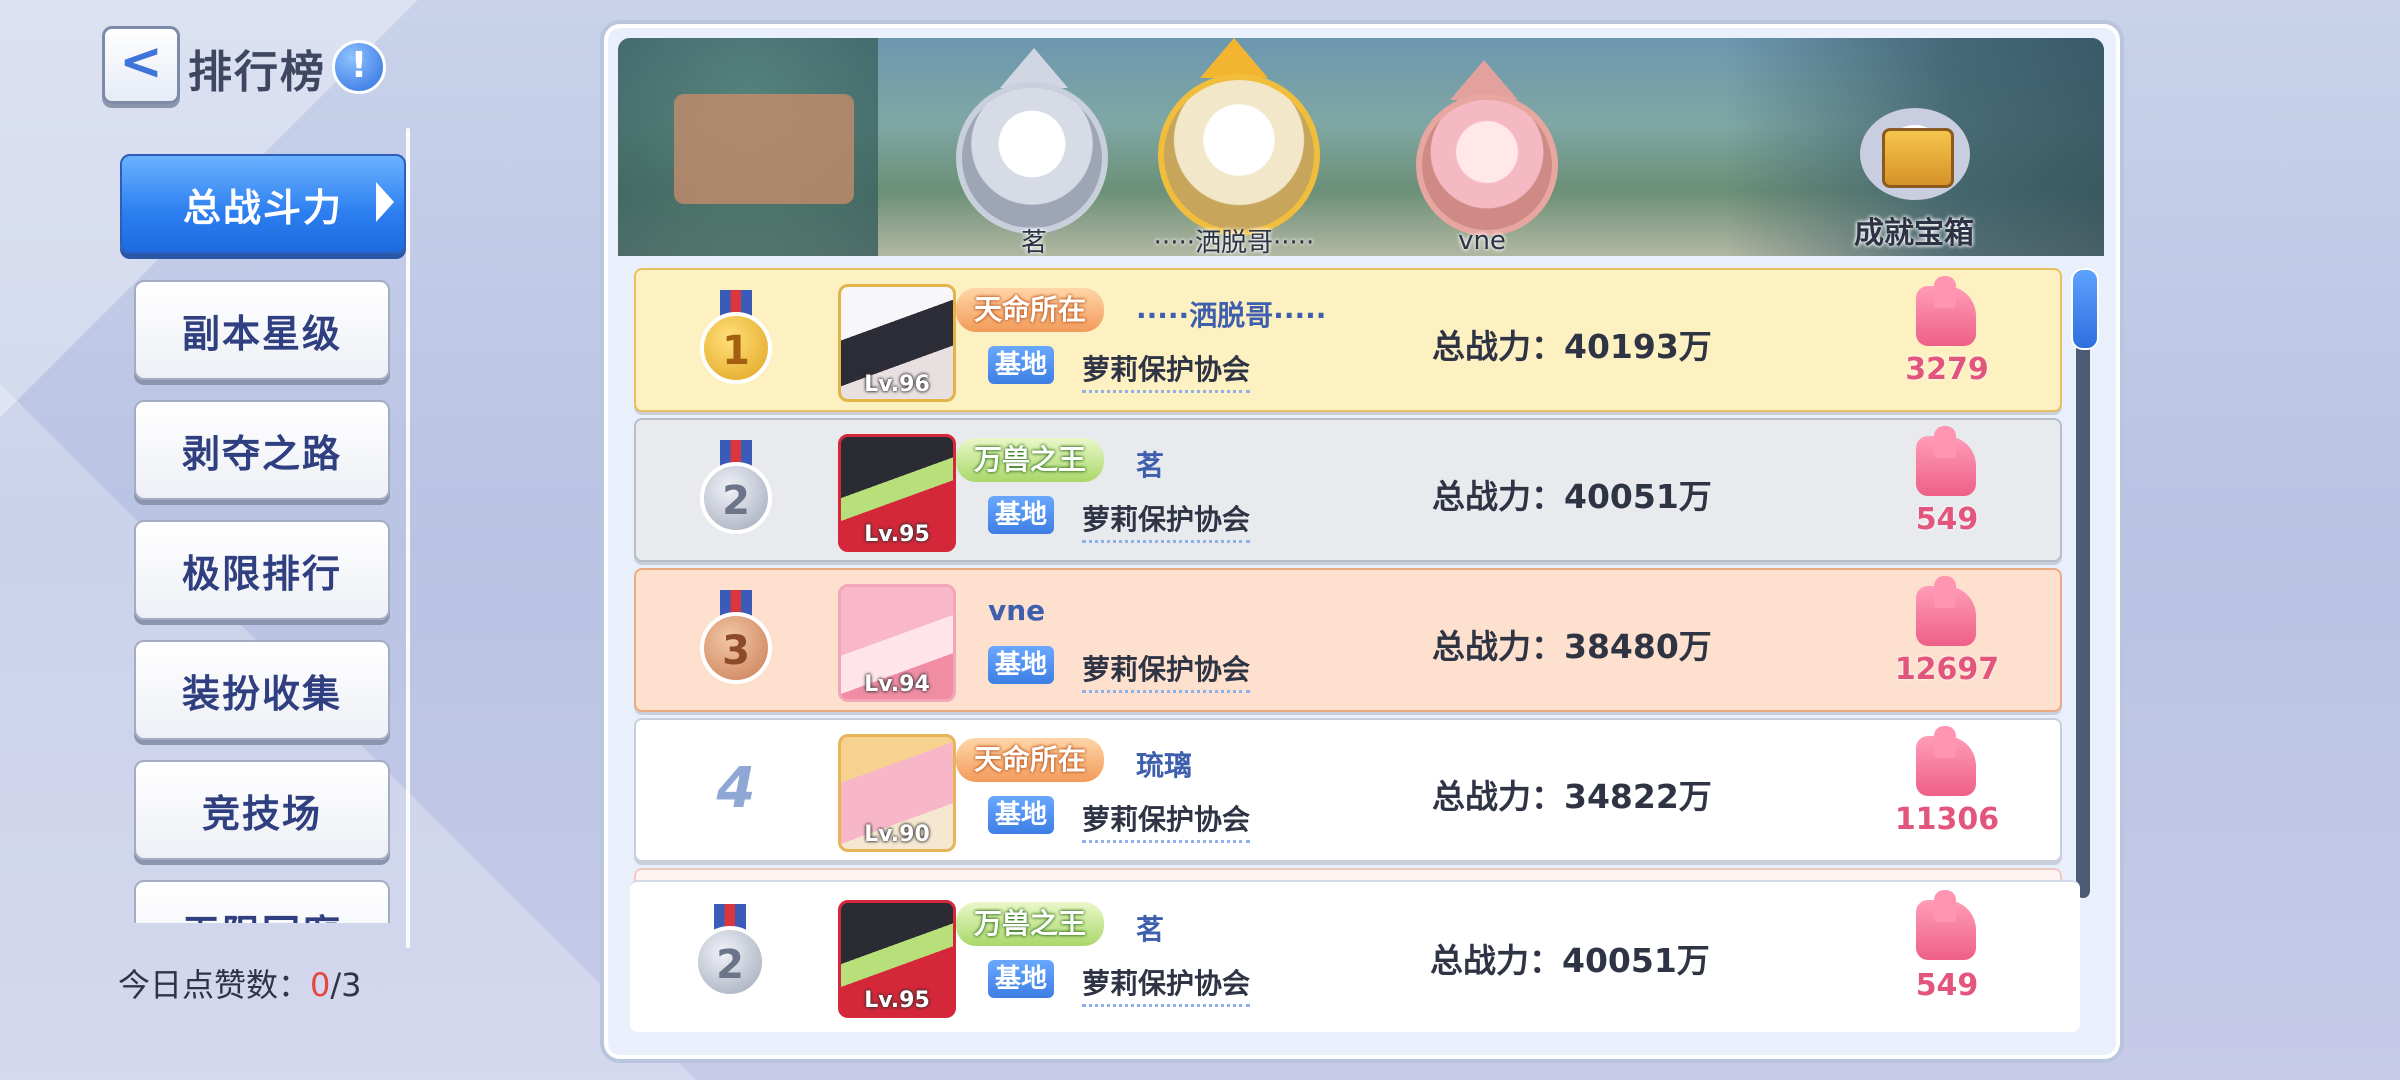 This screenshot has height=1080, width=2400. Describe the element at coordinates (1164, 765) in the screenshot. I see `player-name: 琉璃` at that location.